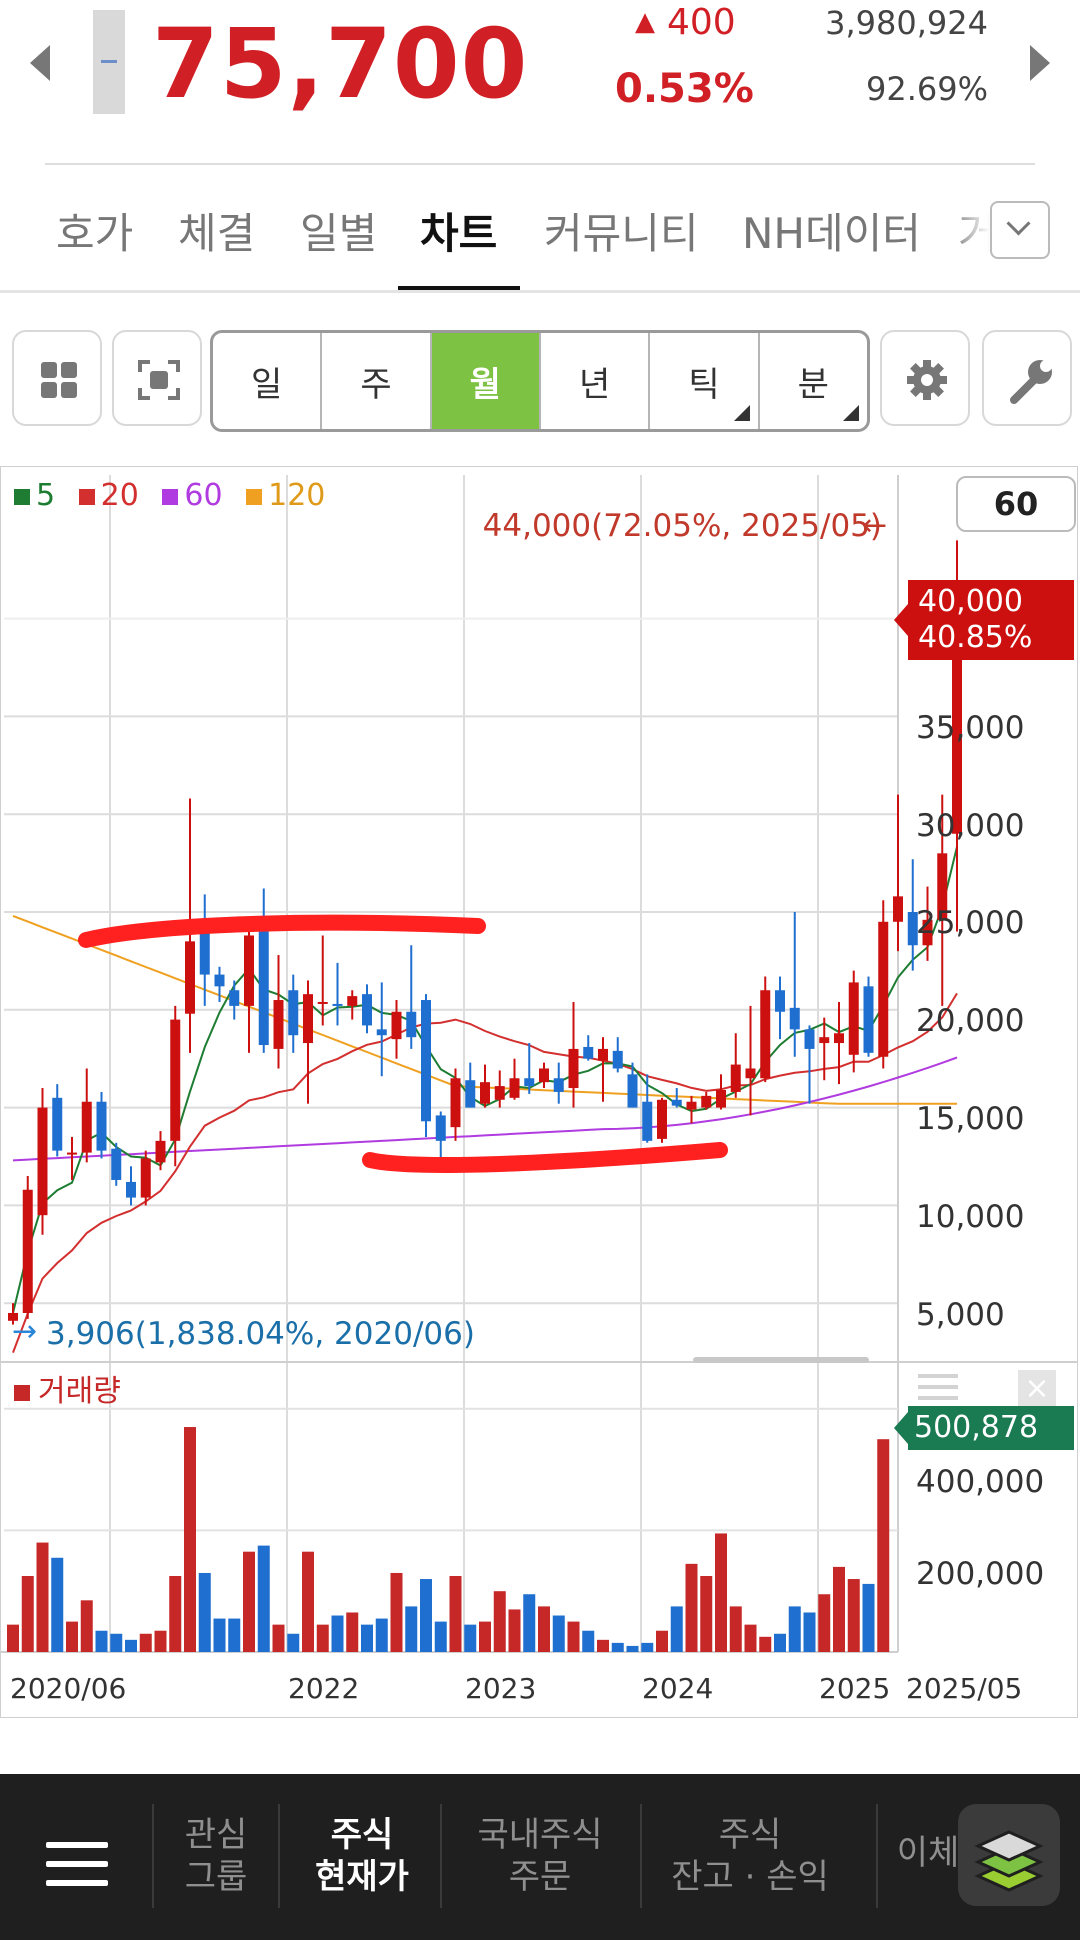 This screenshot has height=1940, width=1080. I want to click on current-price-tag: 40,000 40.85%, so click(984, 620).